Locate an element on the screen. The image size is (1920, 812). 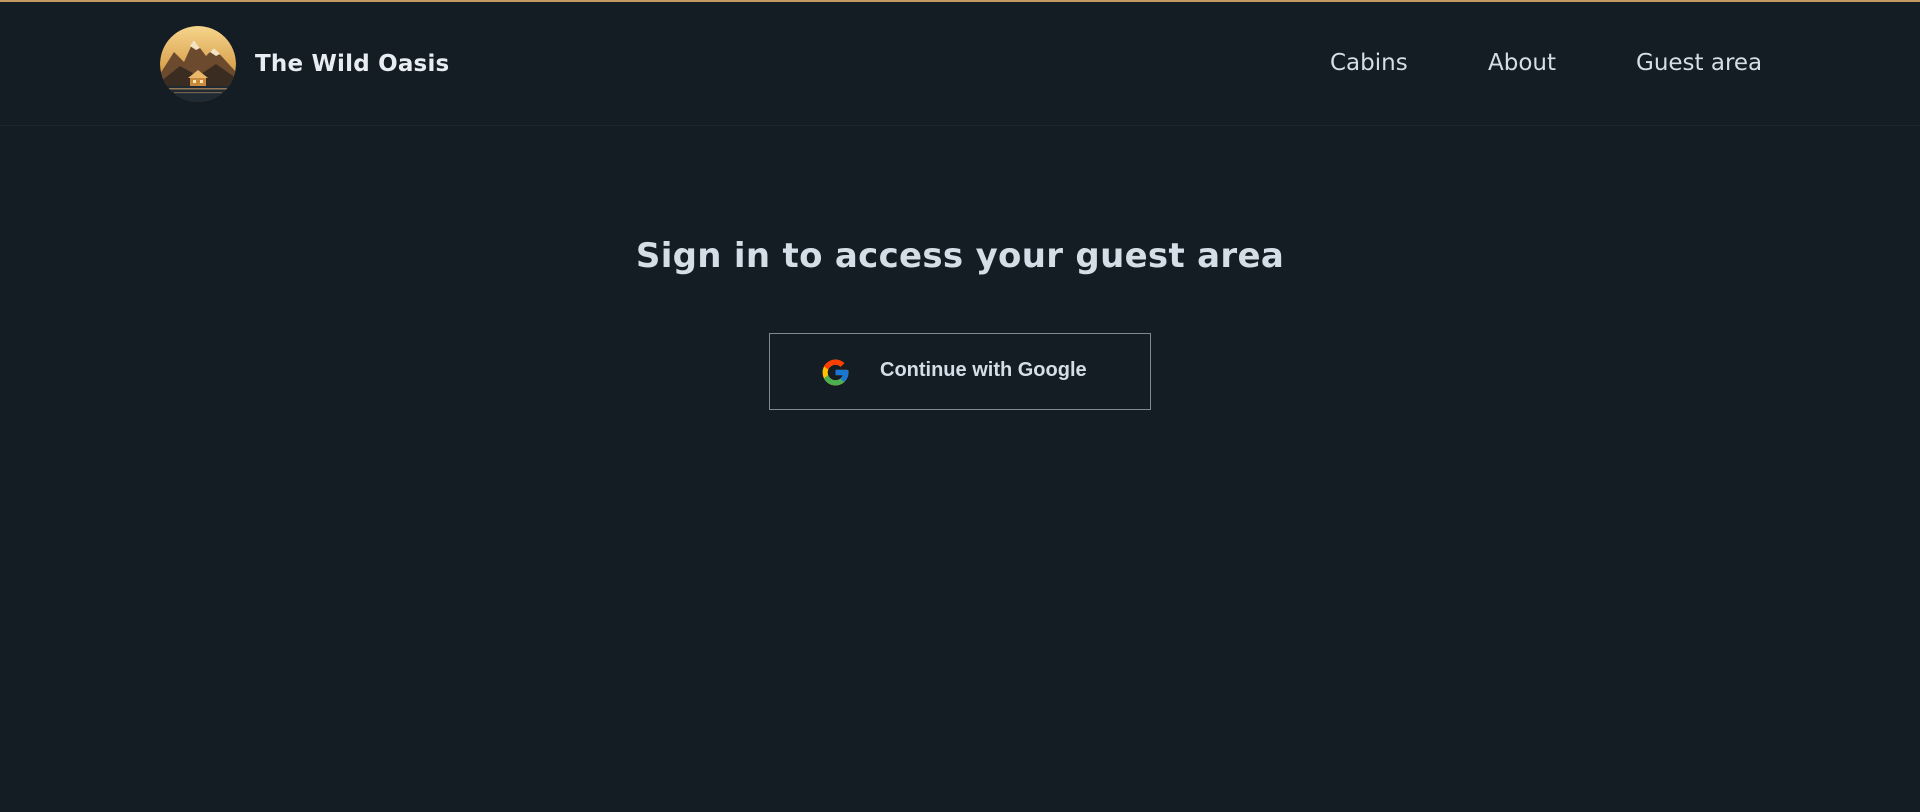
cabin-logo-icon is located at coordinates (198, 64).